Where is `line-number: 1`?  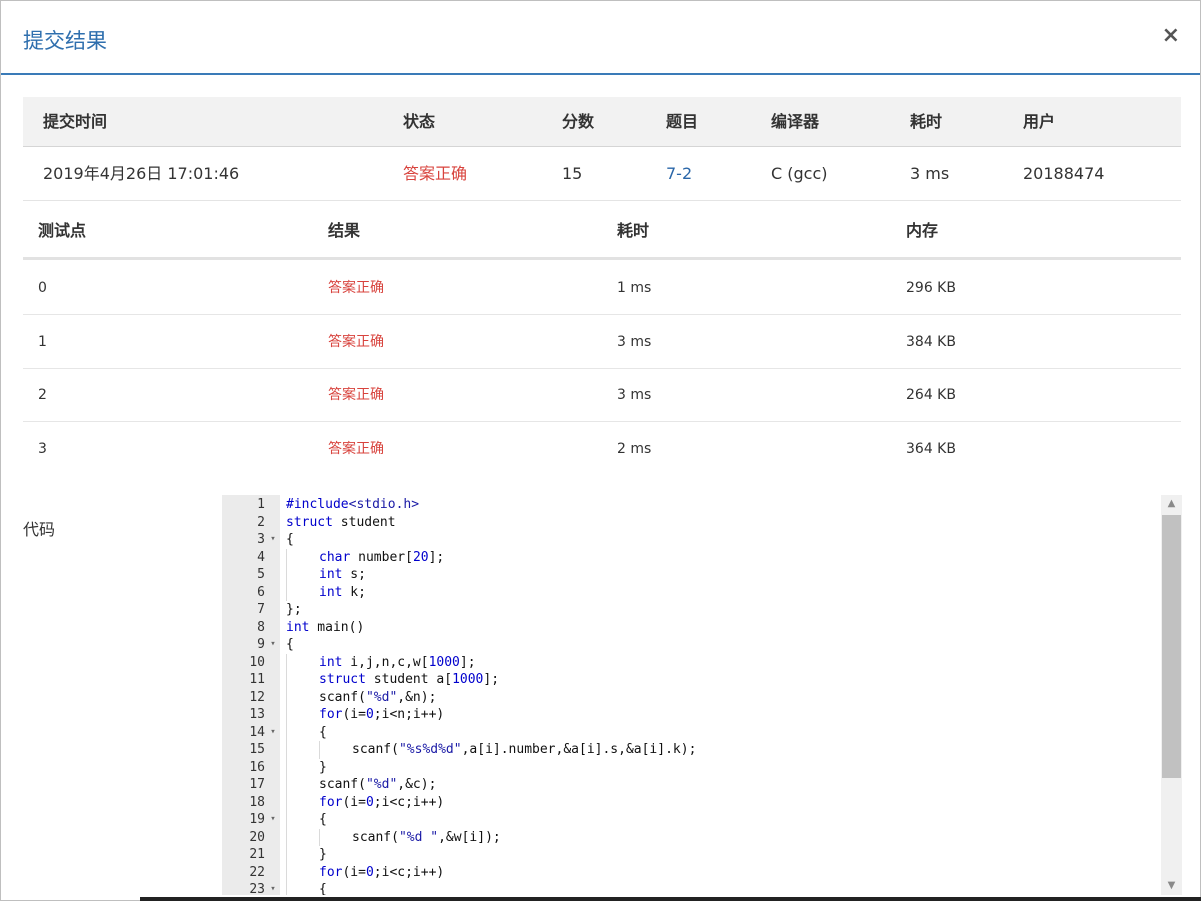
line-number: 1 is located at coordinates (261, 504).